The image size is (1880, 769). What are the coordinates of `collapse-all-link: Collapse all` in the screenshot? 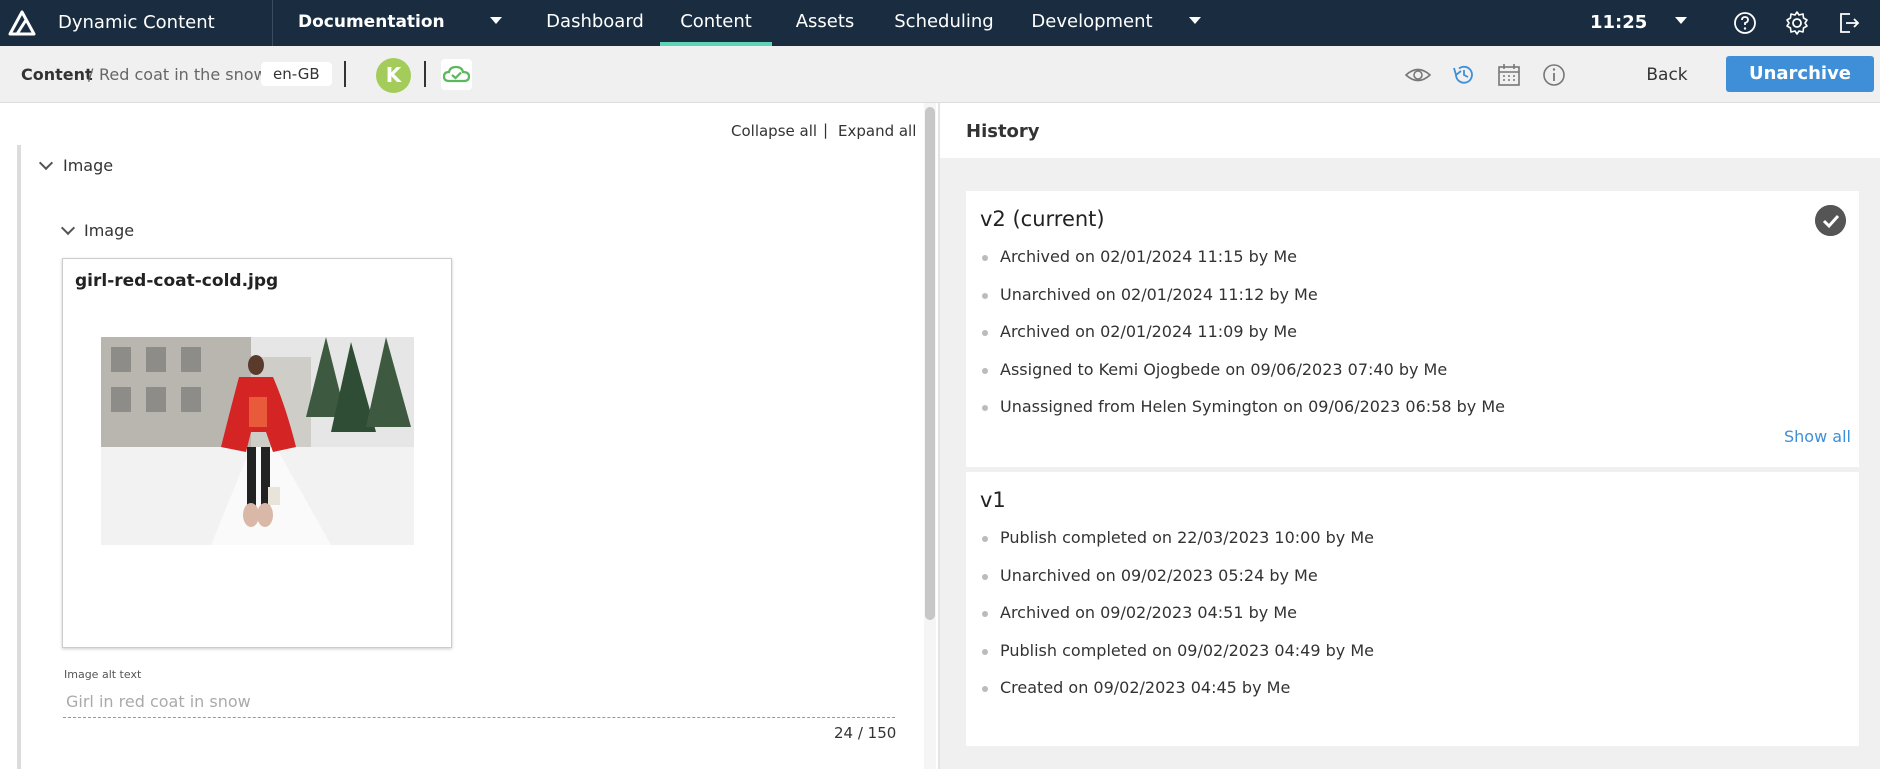 It's located at (774, 131).